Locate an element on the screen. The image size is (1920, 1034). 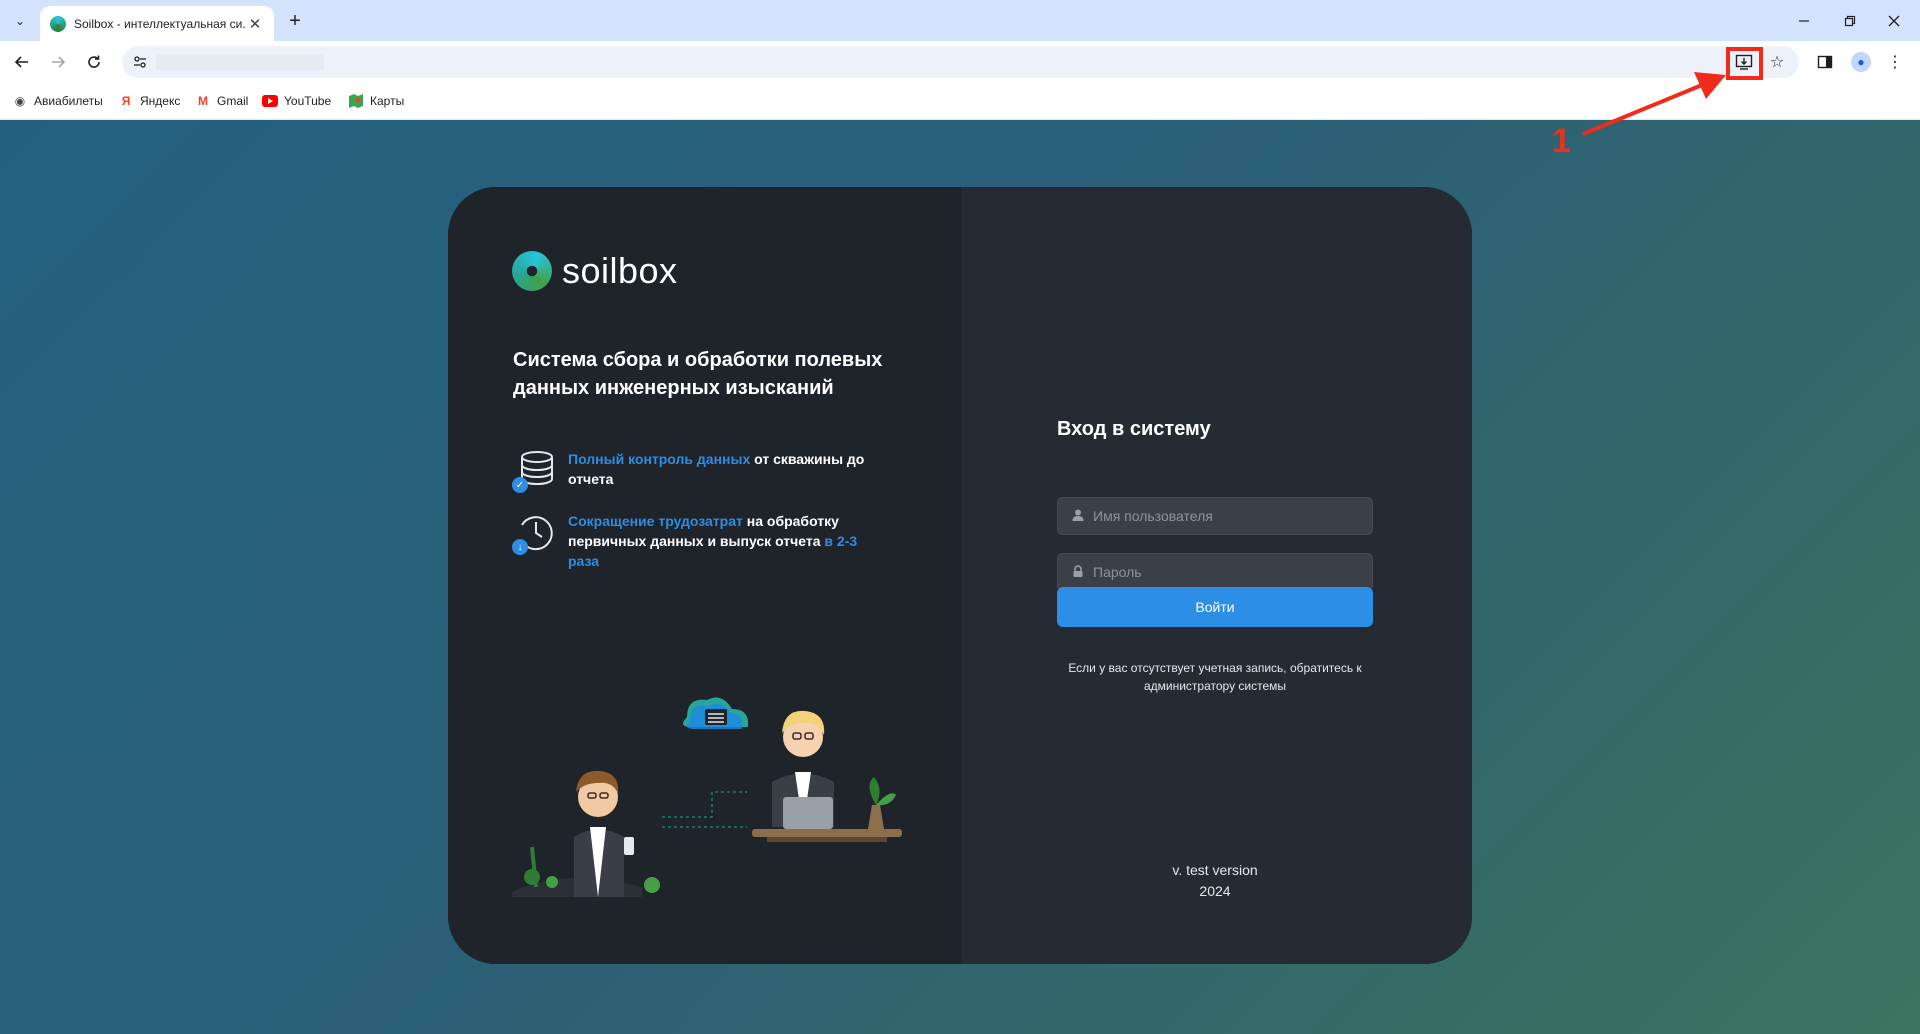
restore-icon is located at coordinates (1850, 21).